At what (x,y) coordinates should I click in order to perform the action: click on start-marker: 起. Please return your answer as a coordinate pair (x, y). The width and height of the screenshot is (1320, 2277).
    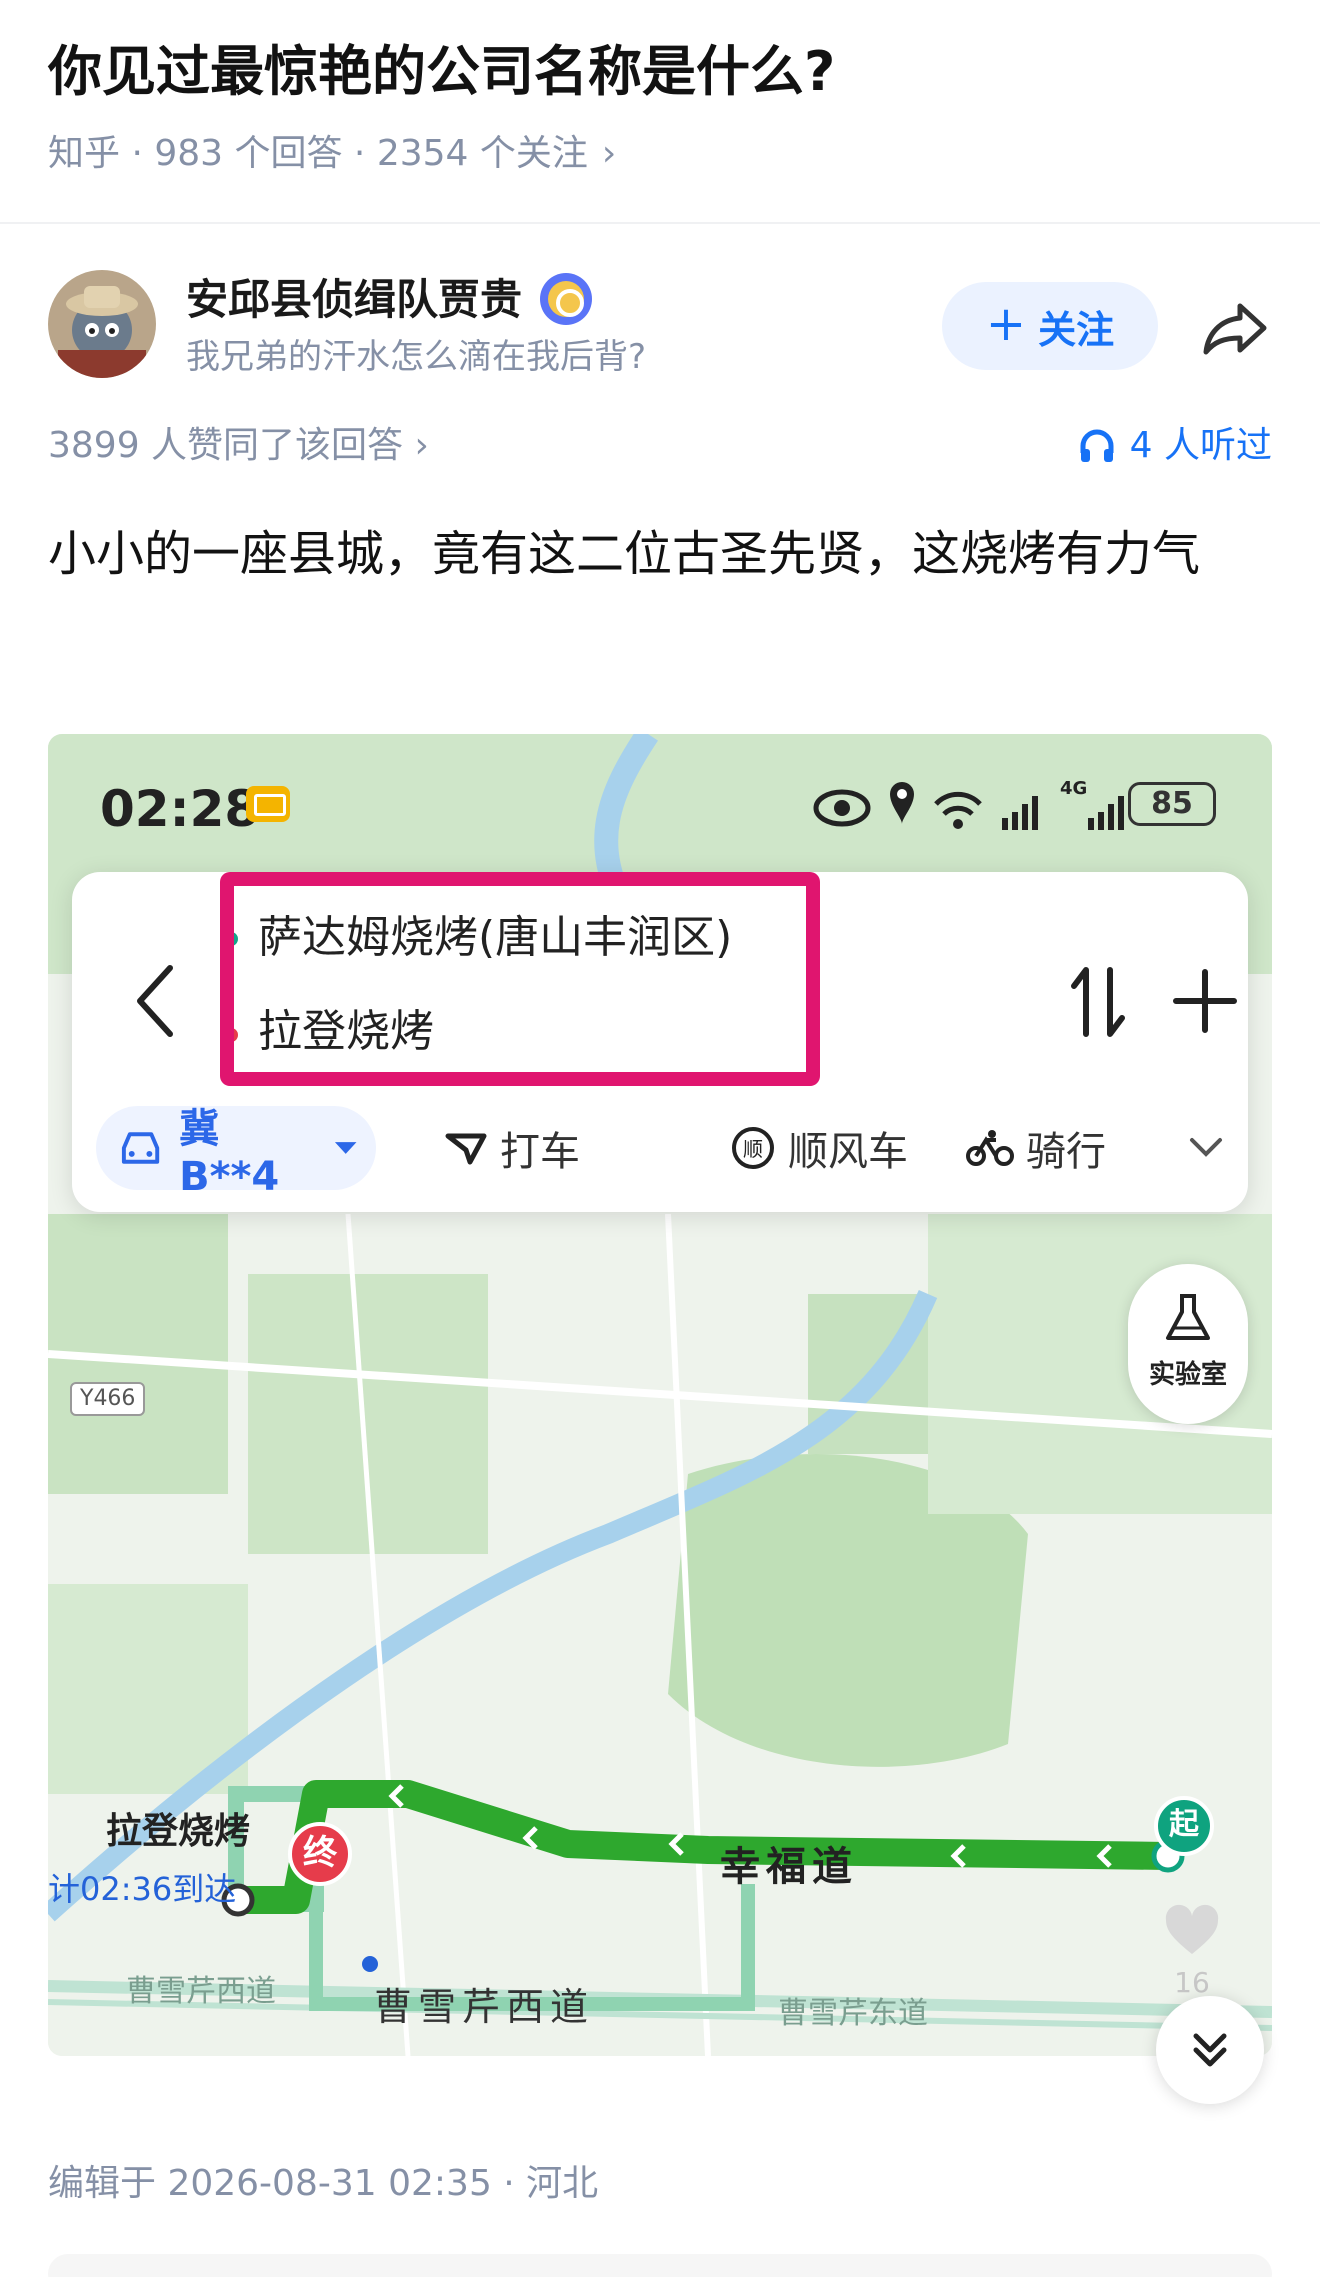
    Looking at the image, I should click on (1184, 1826).